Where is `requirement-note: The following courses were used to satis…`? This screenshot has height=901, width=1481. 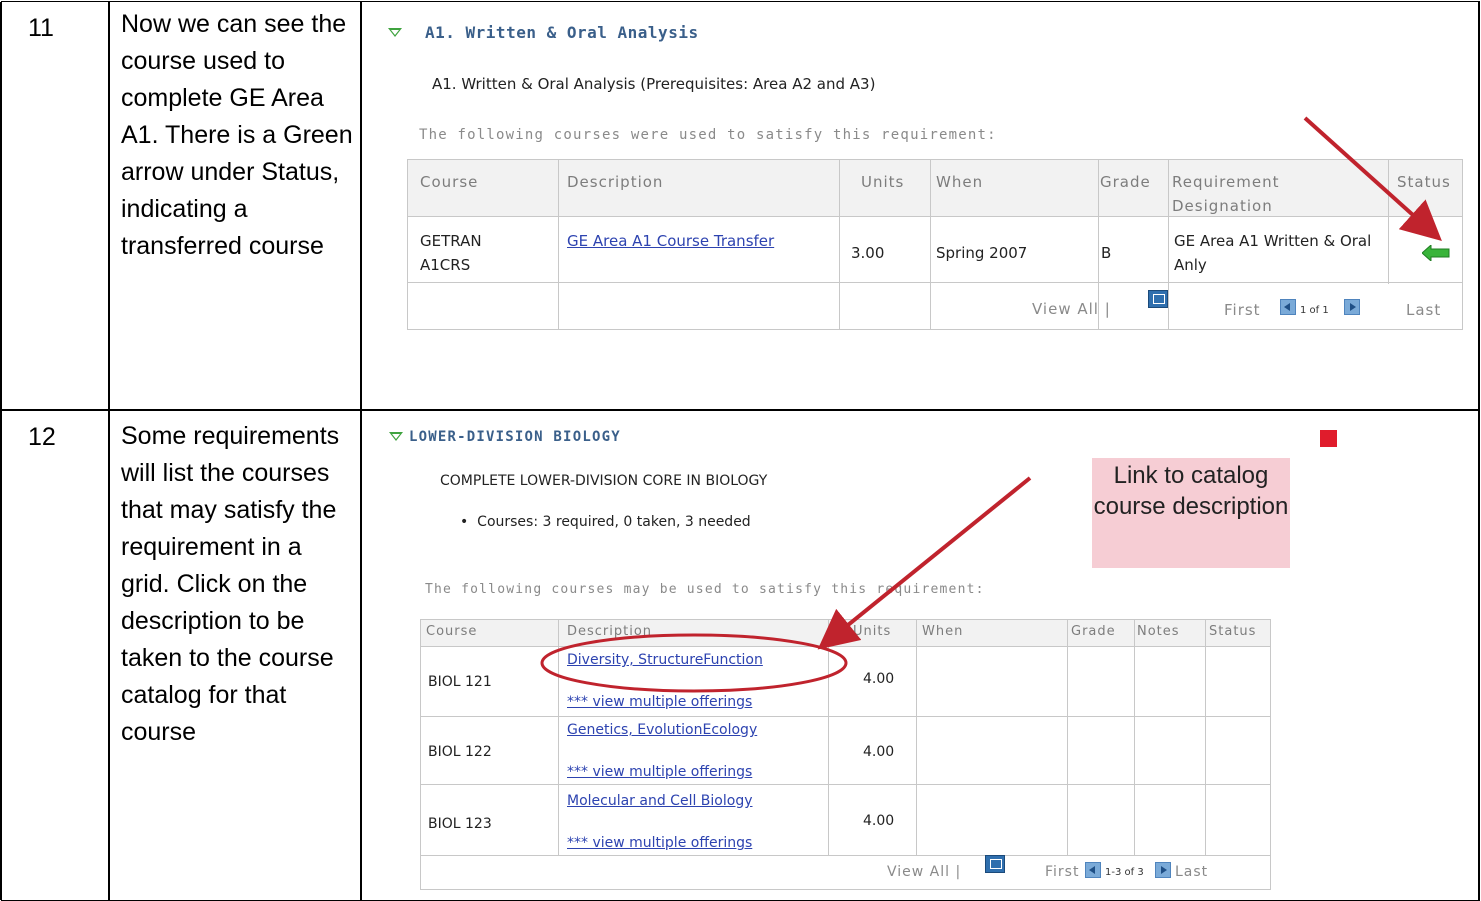 requirement-note: The following courses were used to satis… is located at coordinates (708, 135).